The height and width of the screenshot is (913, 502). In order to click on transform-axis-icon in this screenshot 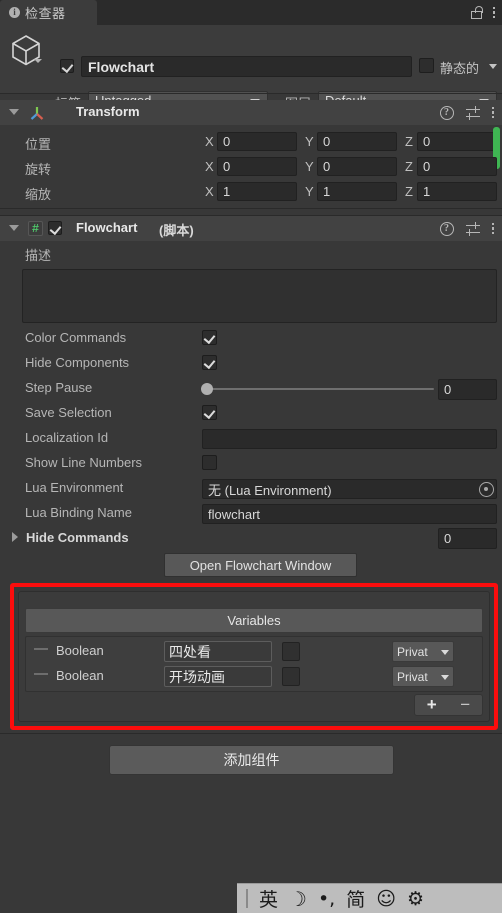, I will do `click(37, 113)`.